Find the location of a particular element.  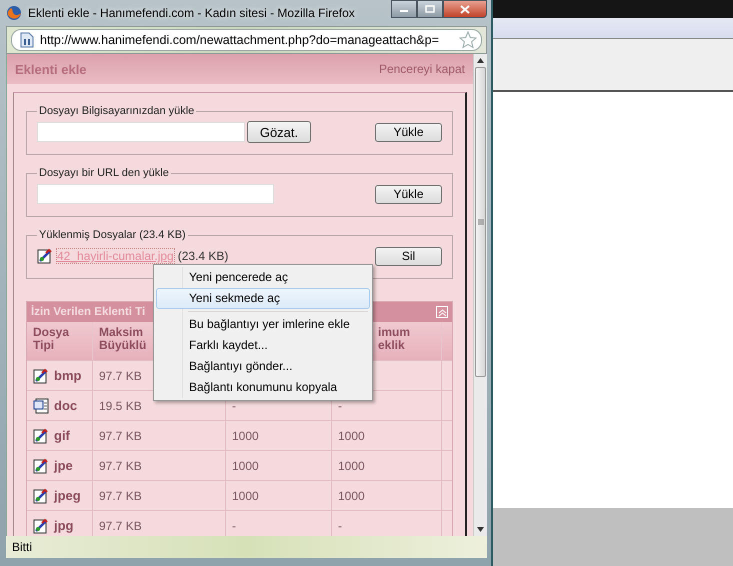

fieldset-legend: Yüklenmiş Dosyalar (23.4 KB) is located at coordinates (112, 235).